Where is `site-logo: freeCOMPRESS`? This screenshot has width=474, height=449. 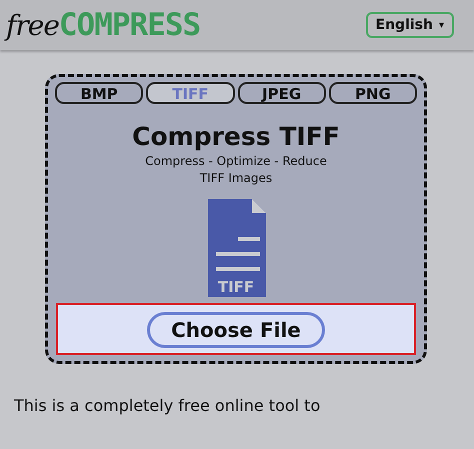
site-logo: freeCOMPRESS is located at coordinates (103, 25).